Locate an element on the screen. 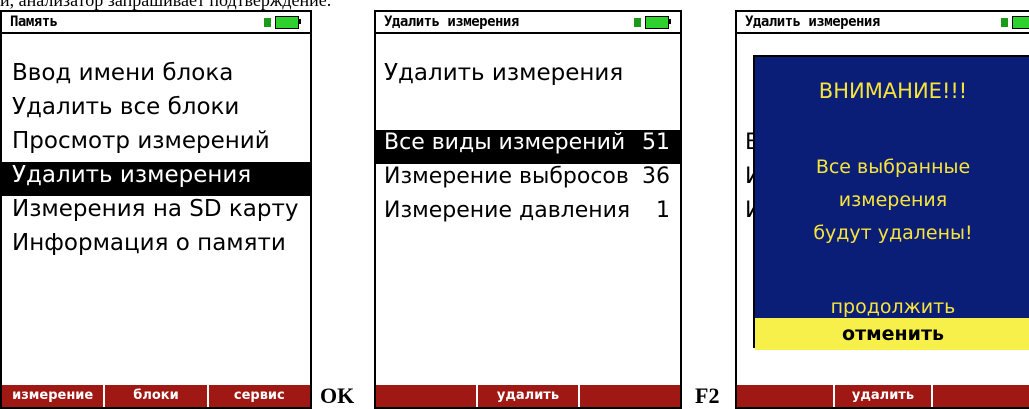  list-item-emission-measurements: Измерение выбросов 36 is located at coordinates (528, 181).